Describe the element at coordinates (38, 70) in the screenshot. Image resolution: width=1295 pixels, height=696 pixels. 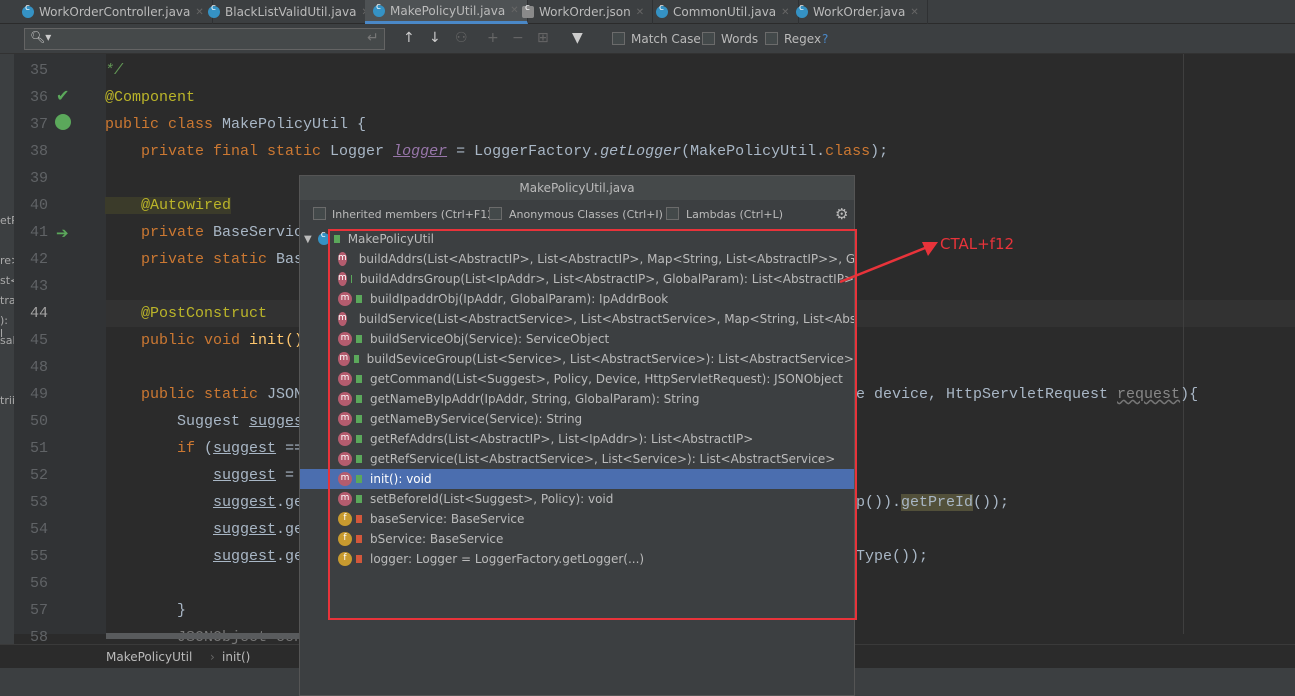
I see `line-number: 35` at that location.